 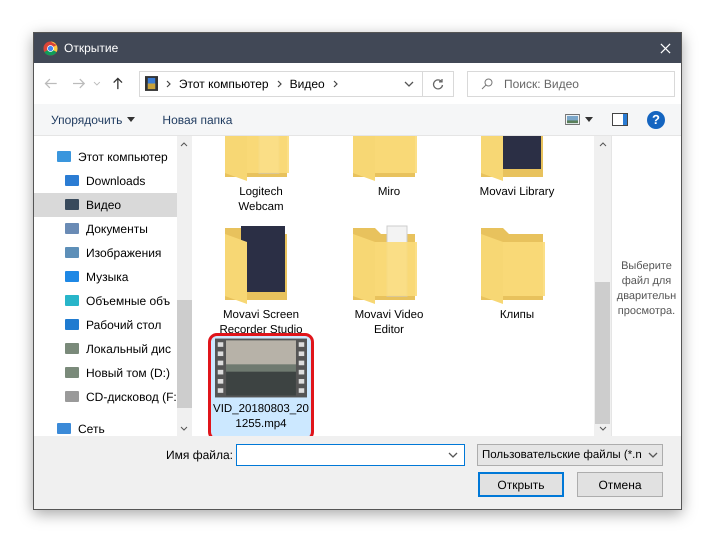 What do you see at coordinates (656, 119) in the screenshot?
I see `help-button: ?` at bounding box center [656, 119].